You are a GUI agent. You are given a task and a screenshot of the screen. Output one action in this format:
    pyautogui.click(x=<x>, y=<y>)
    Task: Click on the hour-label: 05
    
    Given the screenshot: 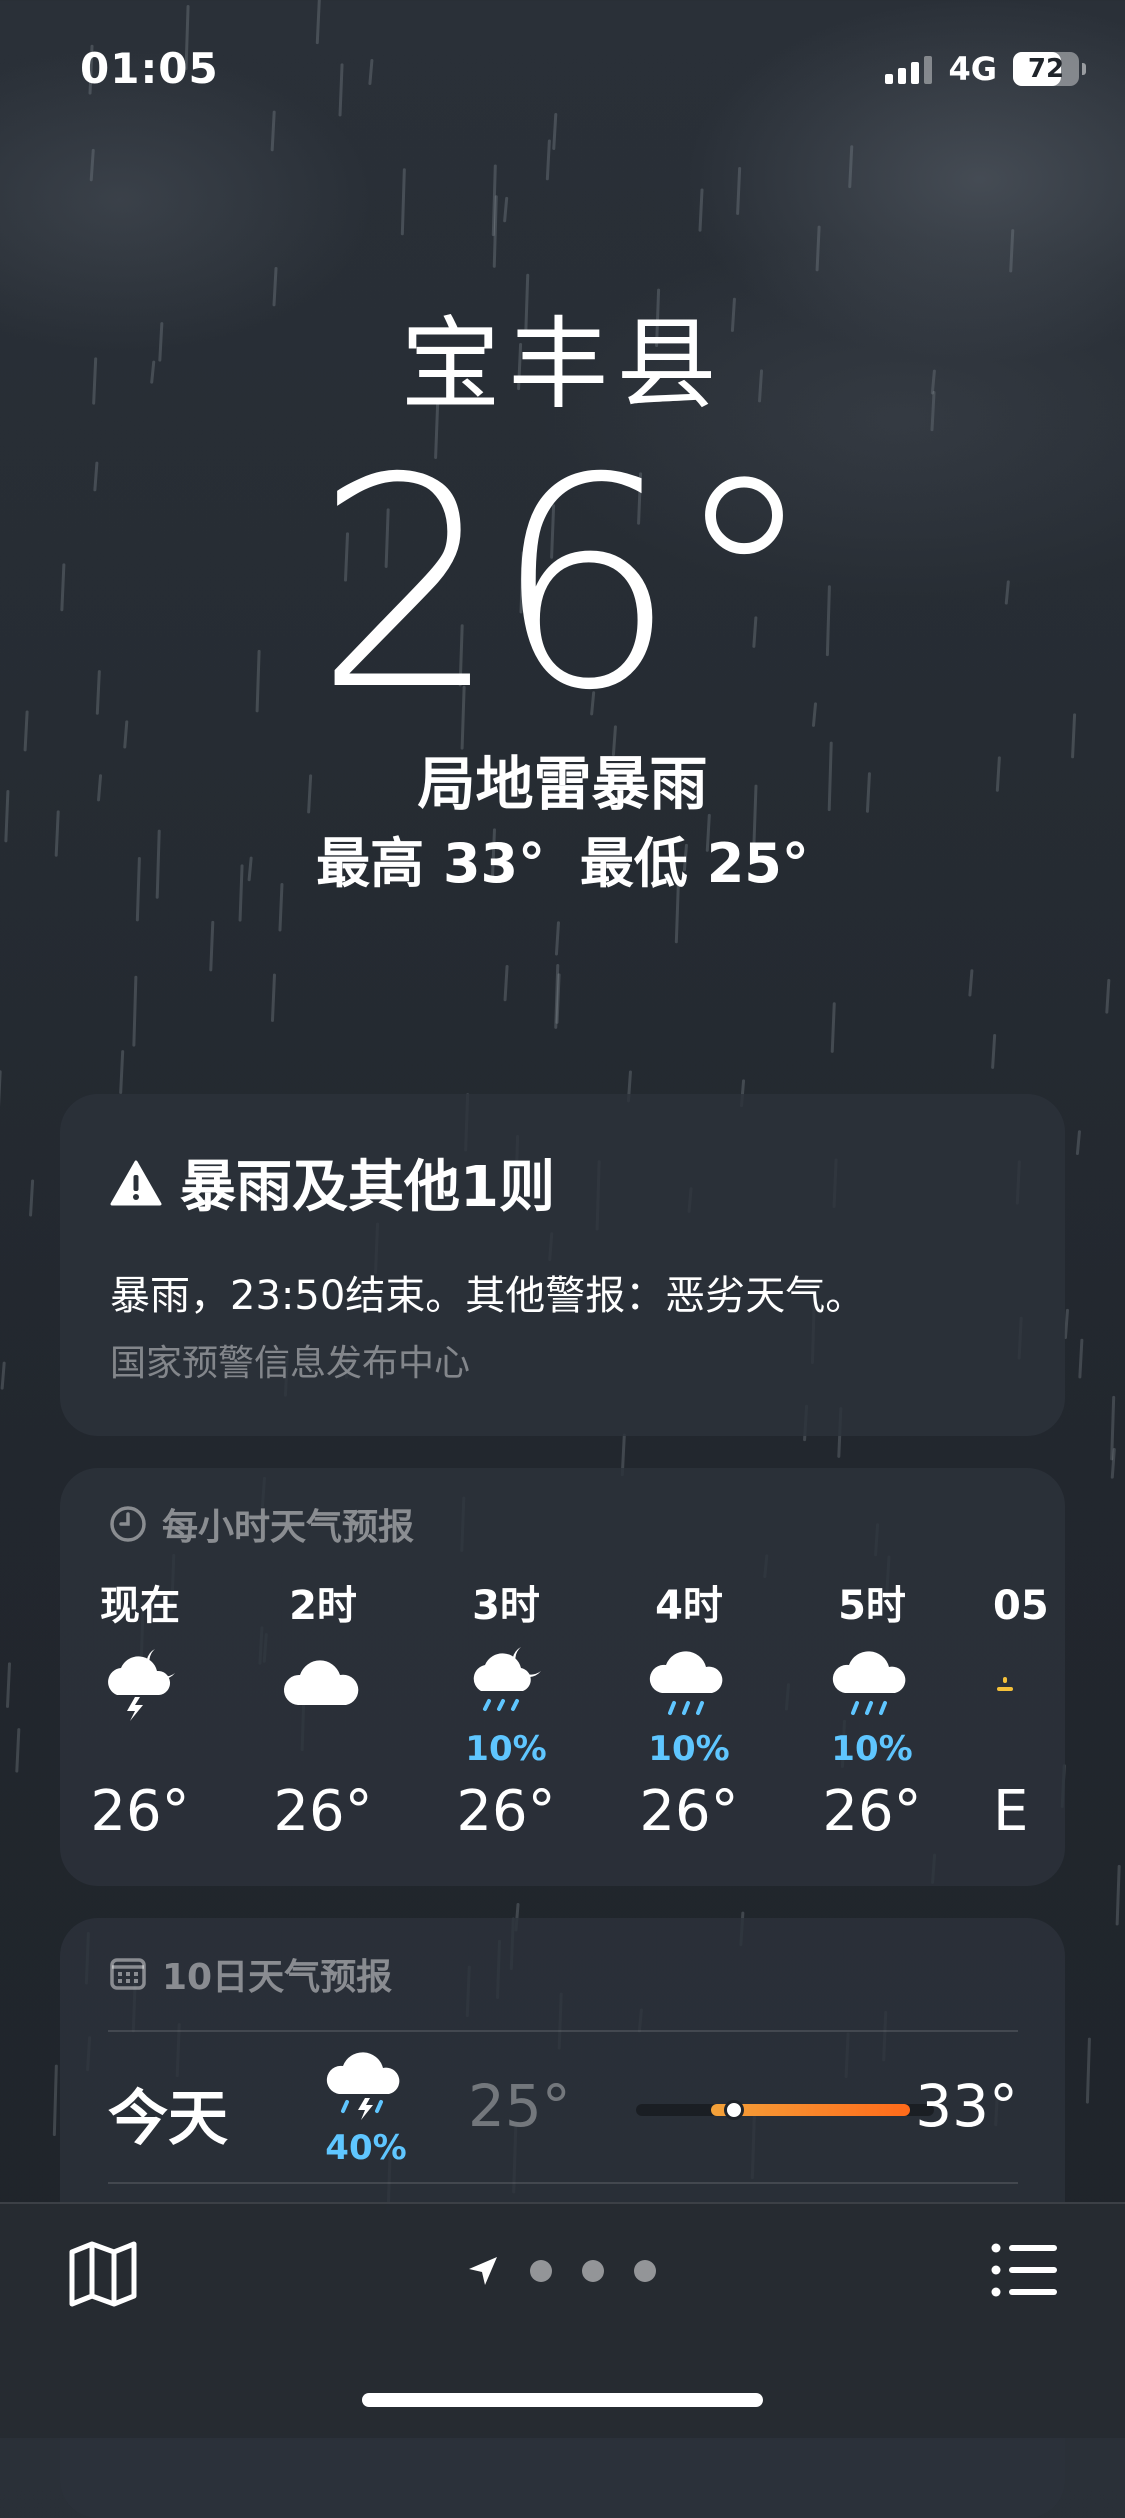 What is the action you would take?
    pyautogui.click(x=1029, y=1606)
    